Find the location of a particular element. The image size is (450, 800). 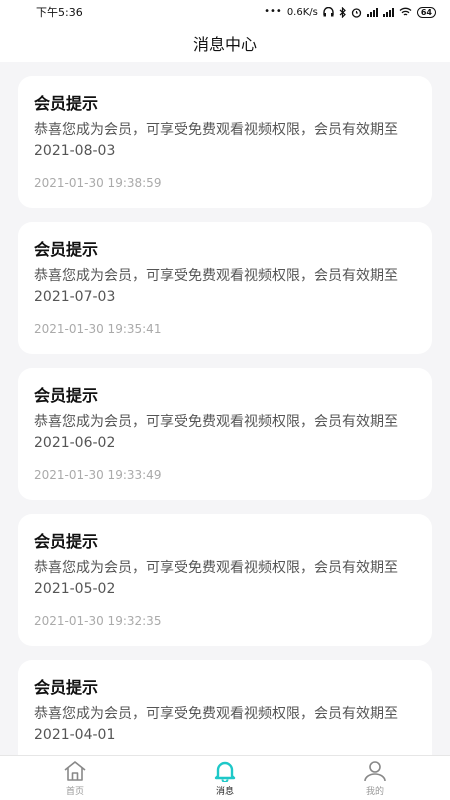

user-icon is located at coordinates (375, 771).